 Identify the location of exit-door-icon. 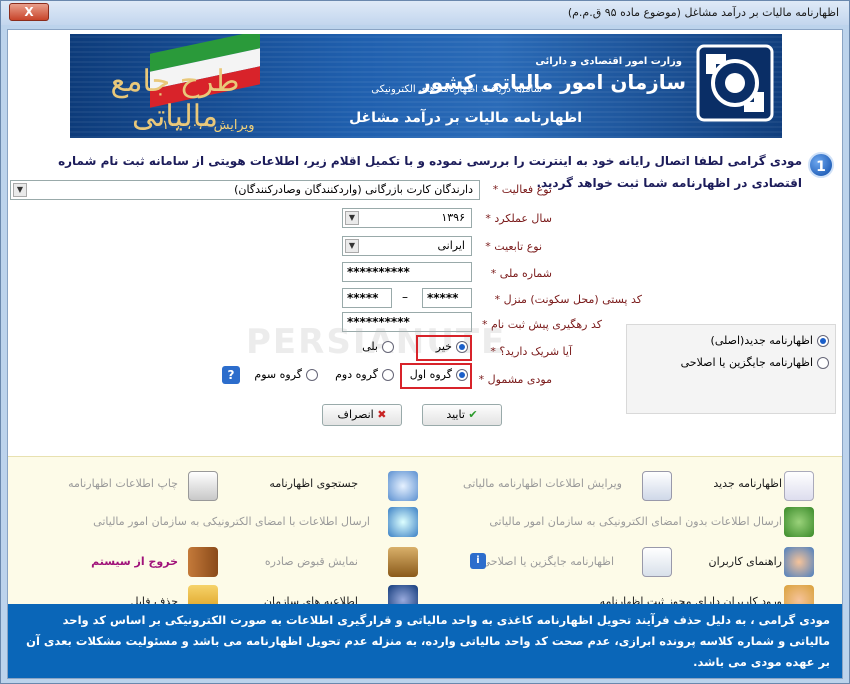
(203, 562).